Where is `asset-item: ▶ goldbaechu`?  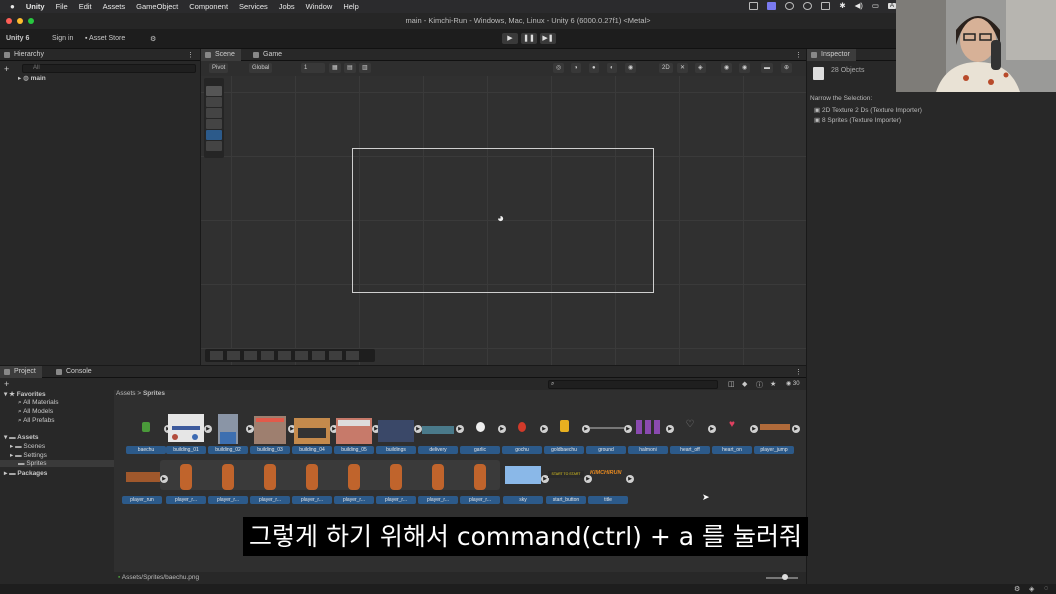 asset-item: ▶ goldbaechu is located at coordinates (567, 438).